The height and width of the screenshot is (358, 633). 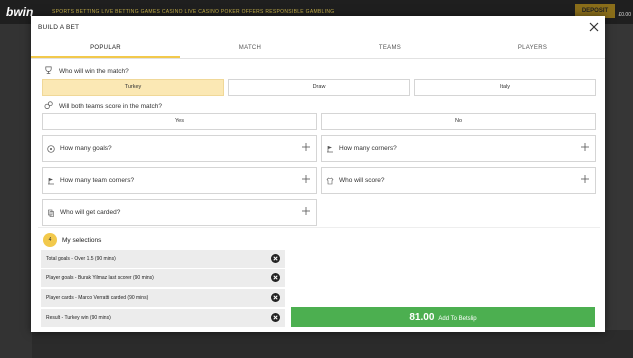 What do you see at coordinates (90, 212) in the screenshot?
I see `market-label: Who will get carded?` at bounding box center [90, 212].